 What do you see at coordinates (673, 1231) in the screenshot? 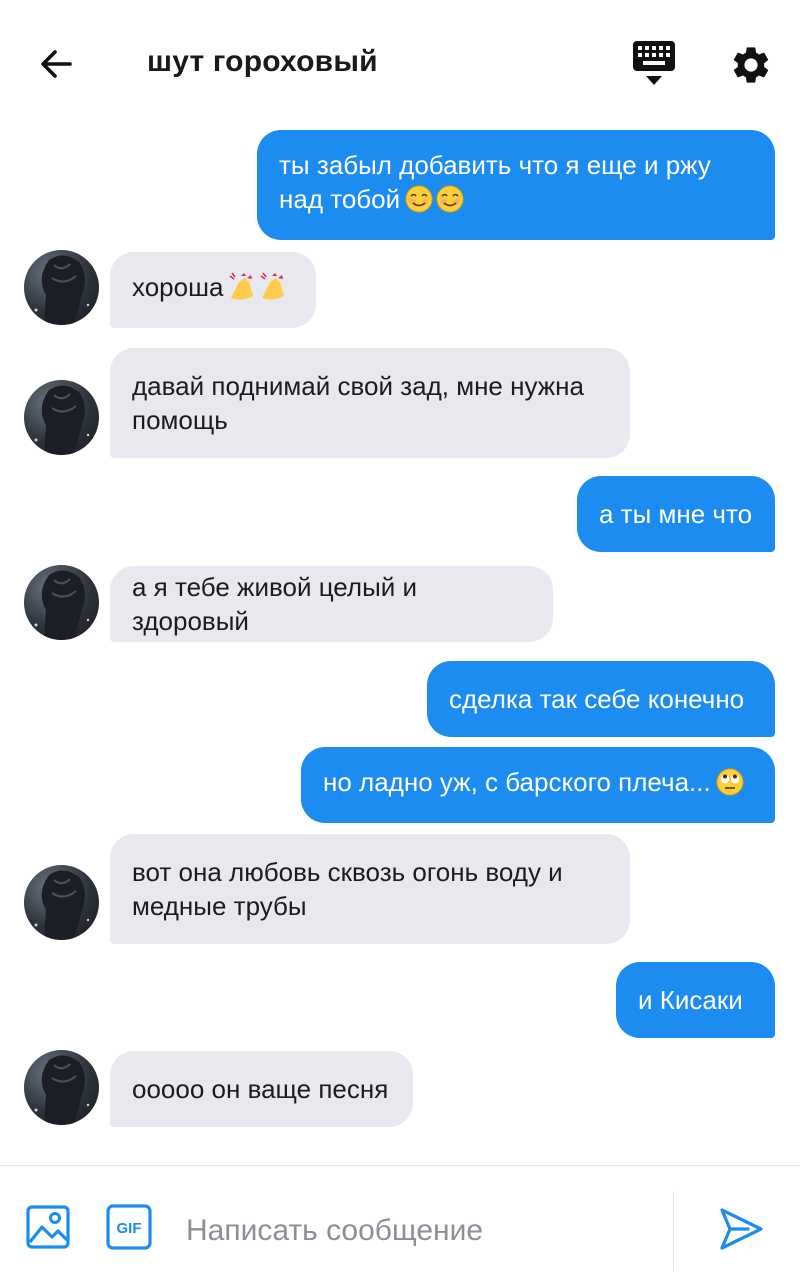
I see `divider` at bounding box center [673, 1231].